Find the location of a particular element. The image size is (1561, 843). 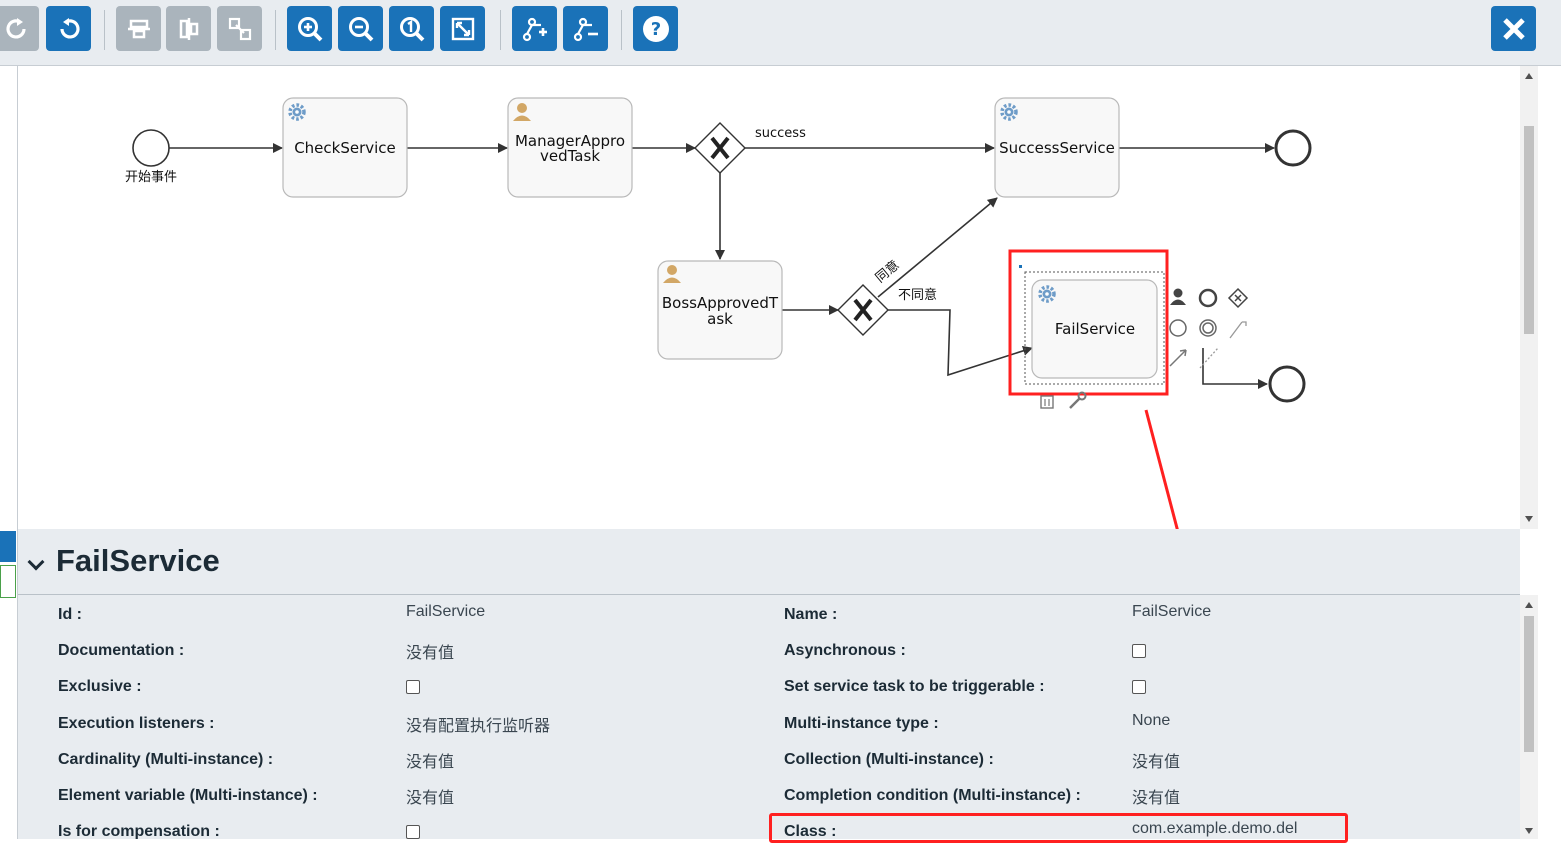

property-label: Is for compensation : is located at coordinates (139, 831).